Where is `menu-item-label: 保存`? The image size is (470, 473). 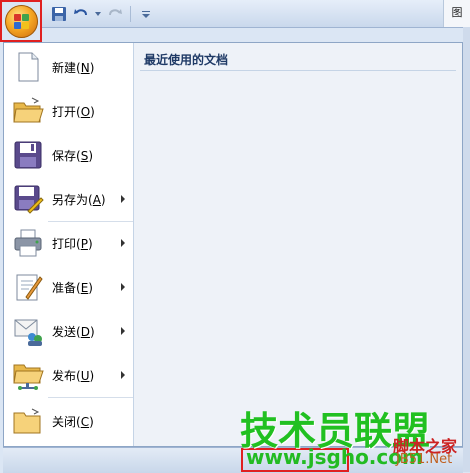
menu-item-label: 保存 is located at coordinates (64, 155).